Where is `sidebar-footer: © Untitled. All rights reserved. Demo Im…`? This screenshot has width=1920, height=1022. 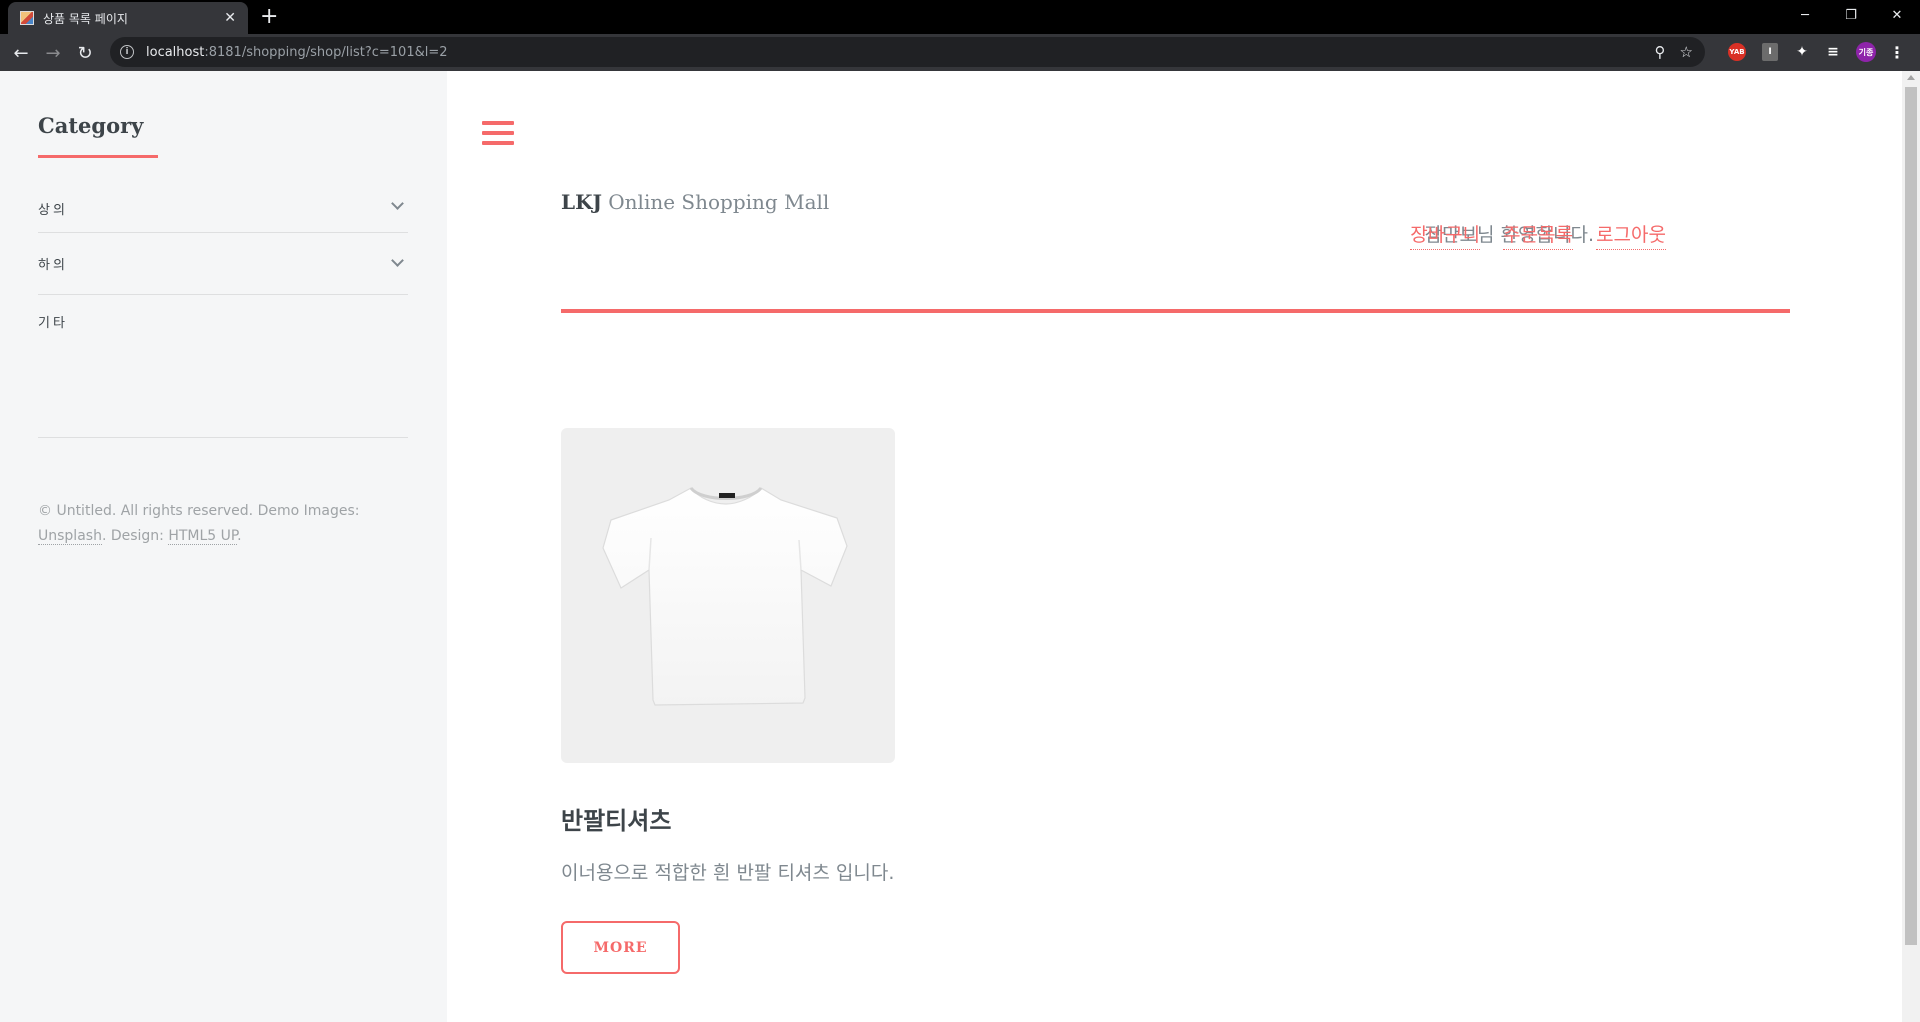
sidebar-footer: © Untitled. All rights reserved. Demo Im… is located at coordinates (213, 524).